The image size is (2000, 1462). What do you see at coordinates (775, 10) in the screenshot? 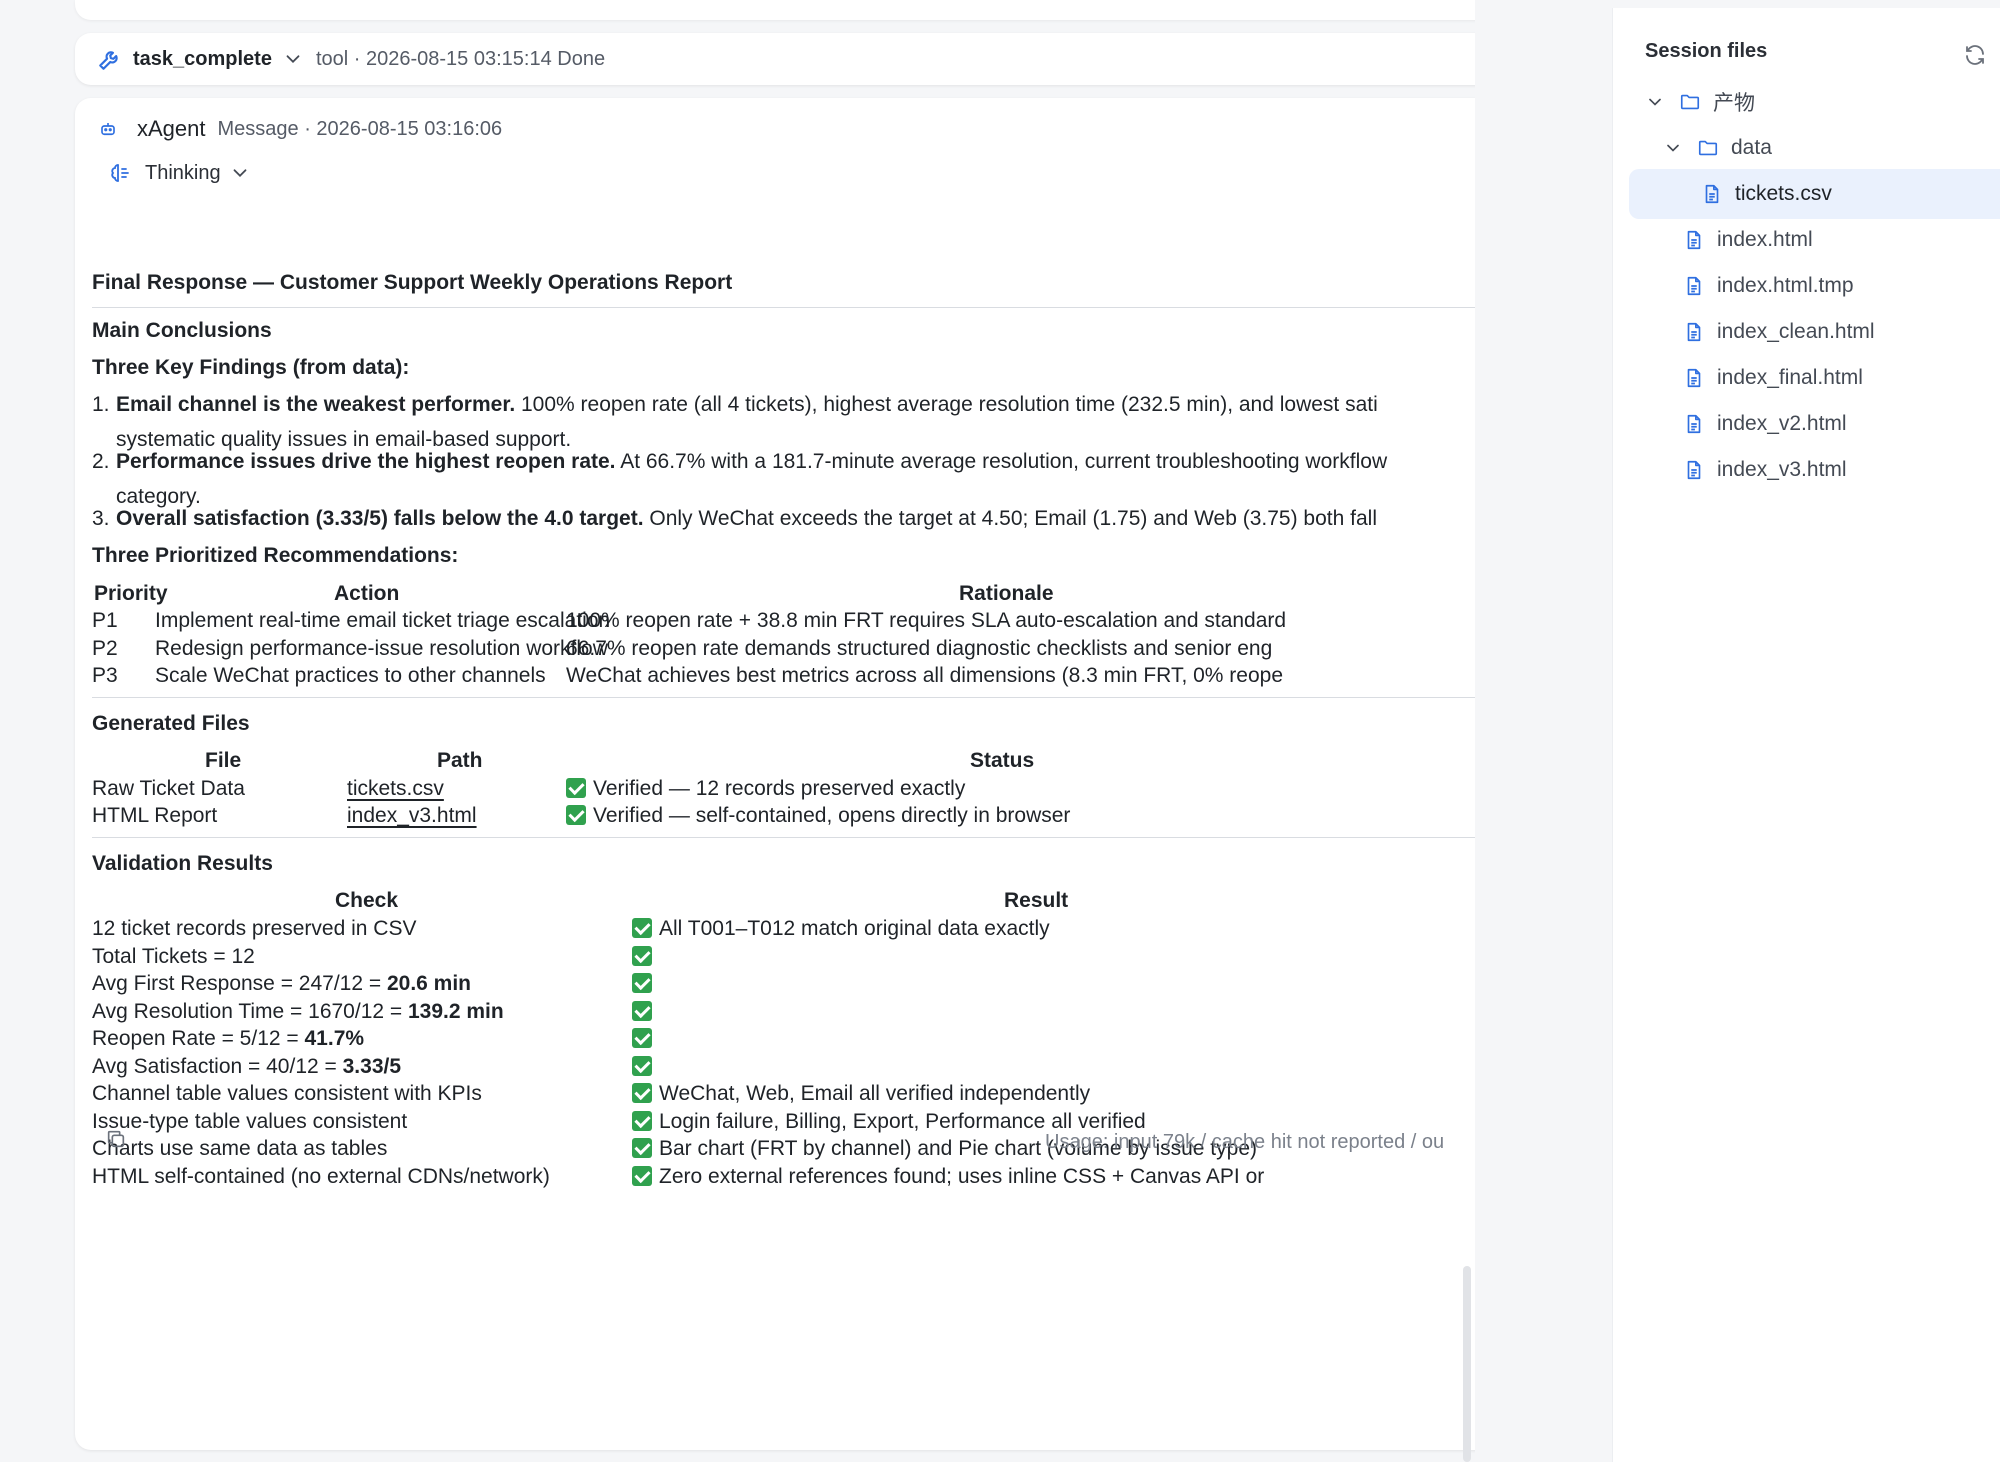
I see `previous-card-edge` at bounding box center [775, 10].